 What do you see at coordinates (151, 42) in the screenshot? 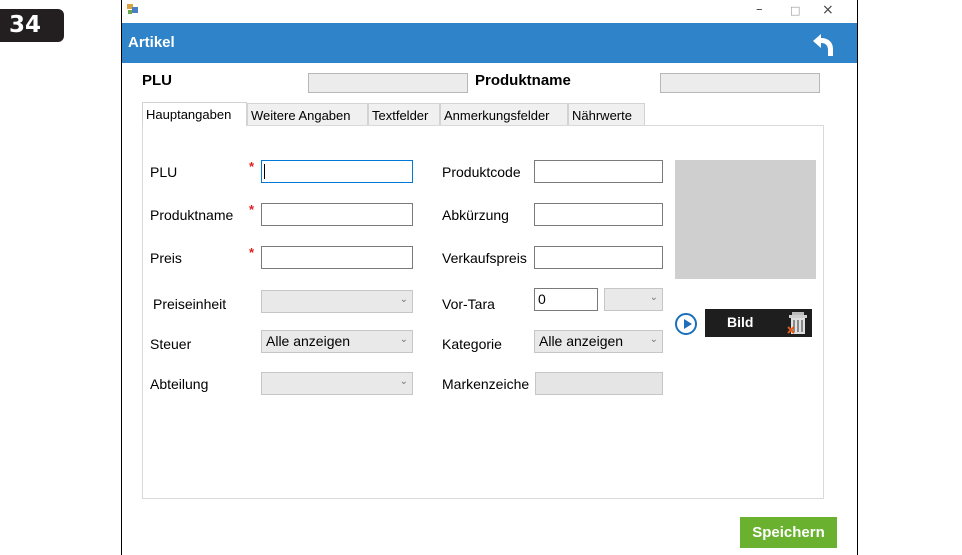
I see `page-title: Artikel` at bounding box center [151, 42].